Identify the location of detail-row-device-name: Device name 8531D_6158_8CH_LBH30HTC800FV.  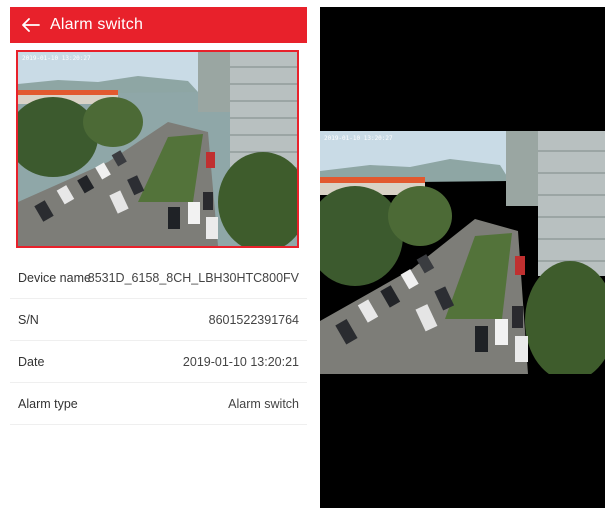
(158, 278).